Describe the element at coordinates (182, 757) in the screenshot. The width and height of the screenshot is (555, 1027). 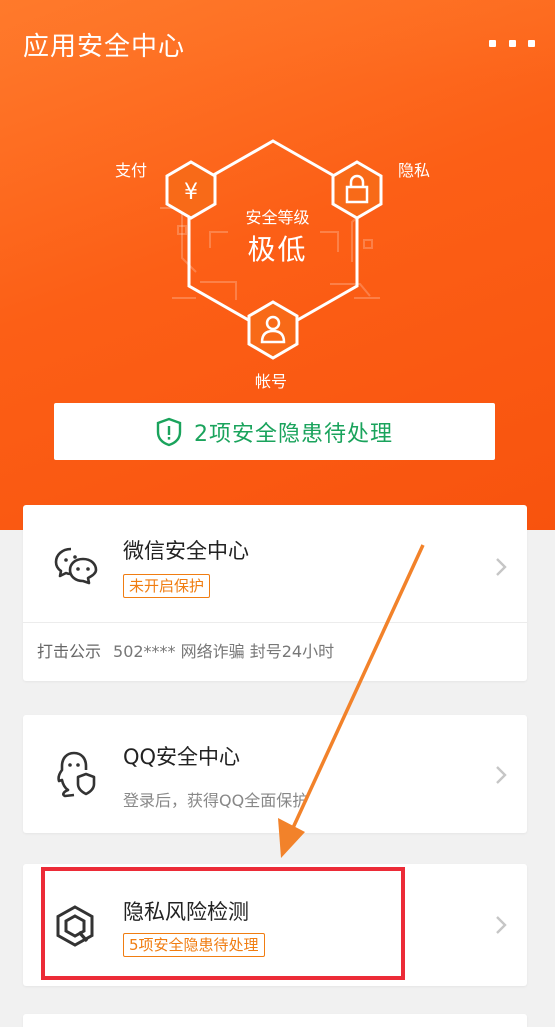
I see `qq-security-title: QQ安全中心` at that location.